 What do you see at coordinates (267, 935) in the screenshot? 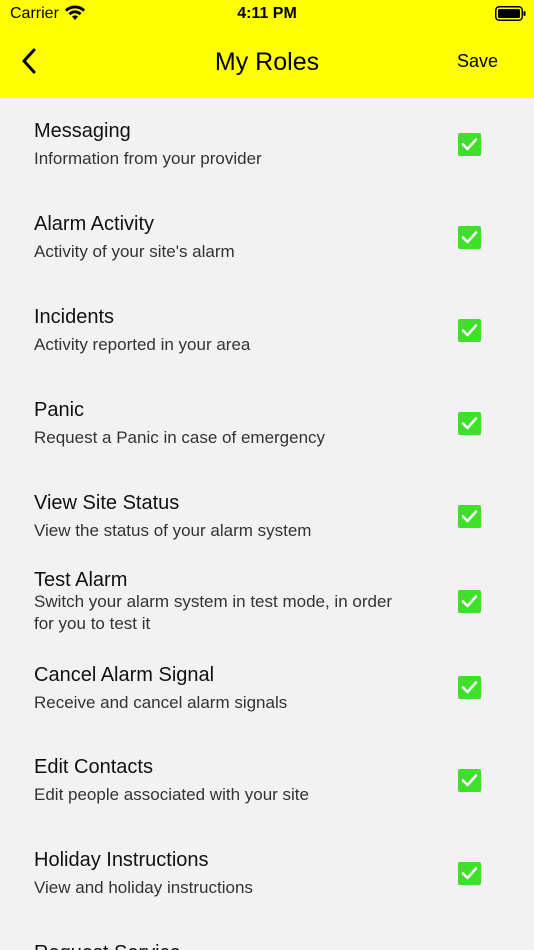
I see `role-row-request-service: Request Service` at bounding box center [267, 935].